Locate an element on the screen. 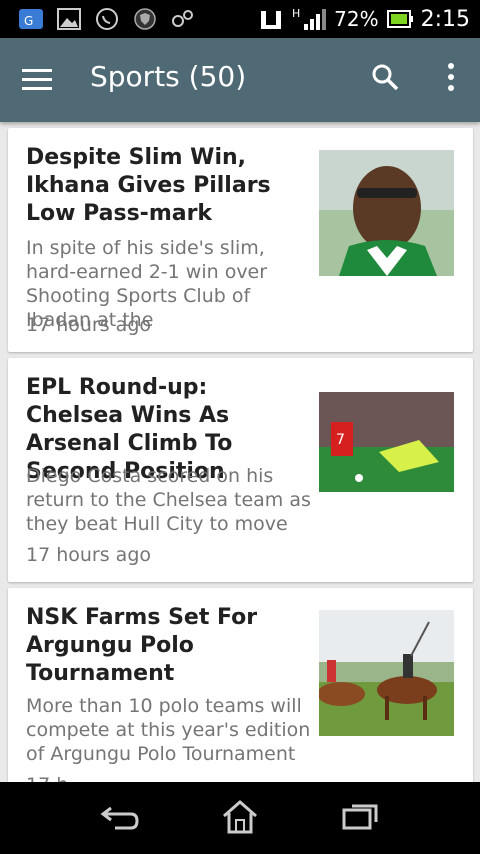  battery-icon is located at coordinates (399, 19).